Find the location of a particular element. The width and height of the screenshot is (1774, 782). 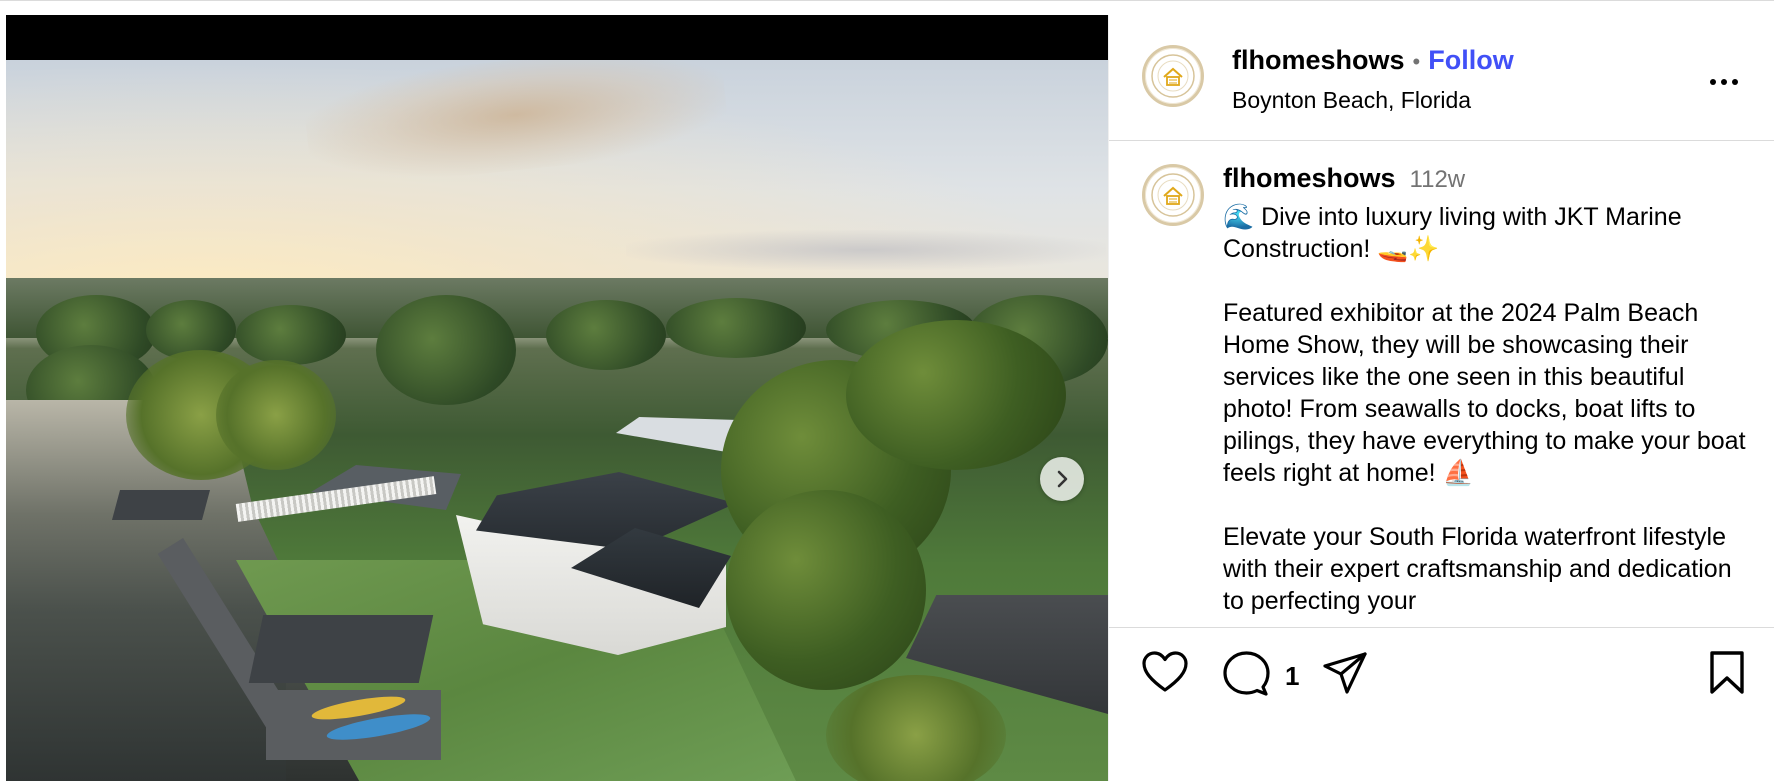

share-button is located at coordinates (1345, 675).